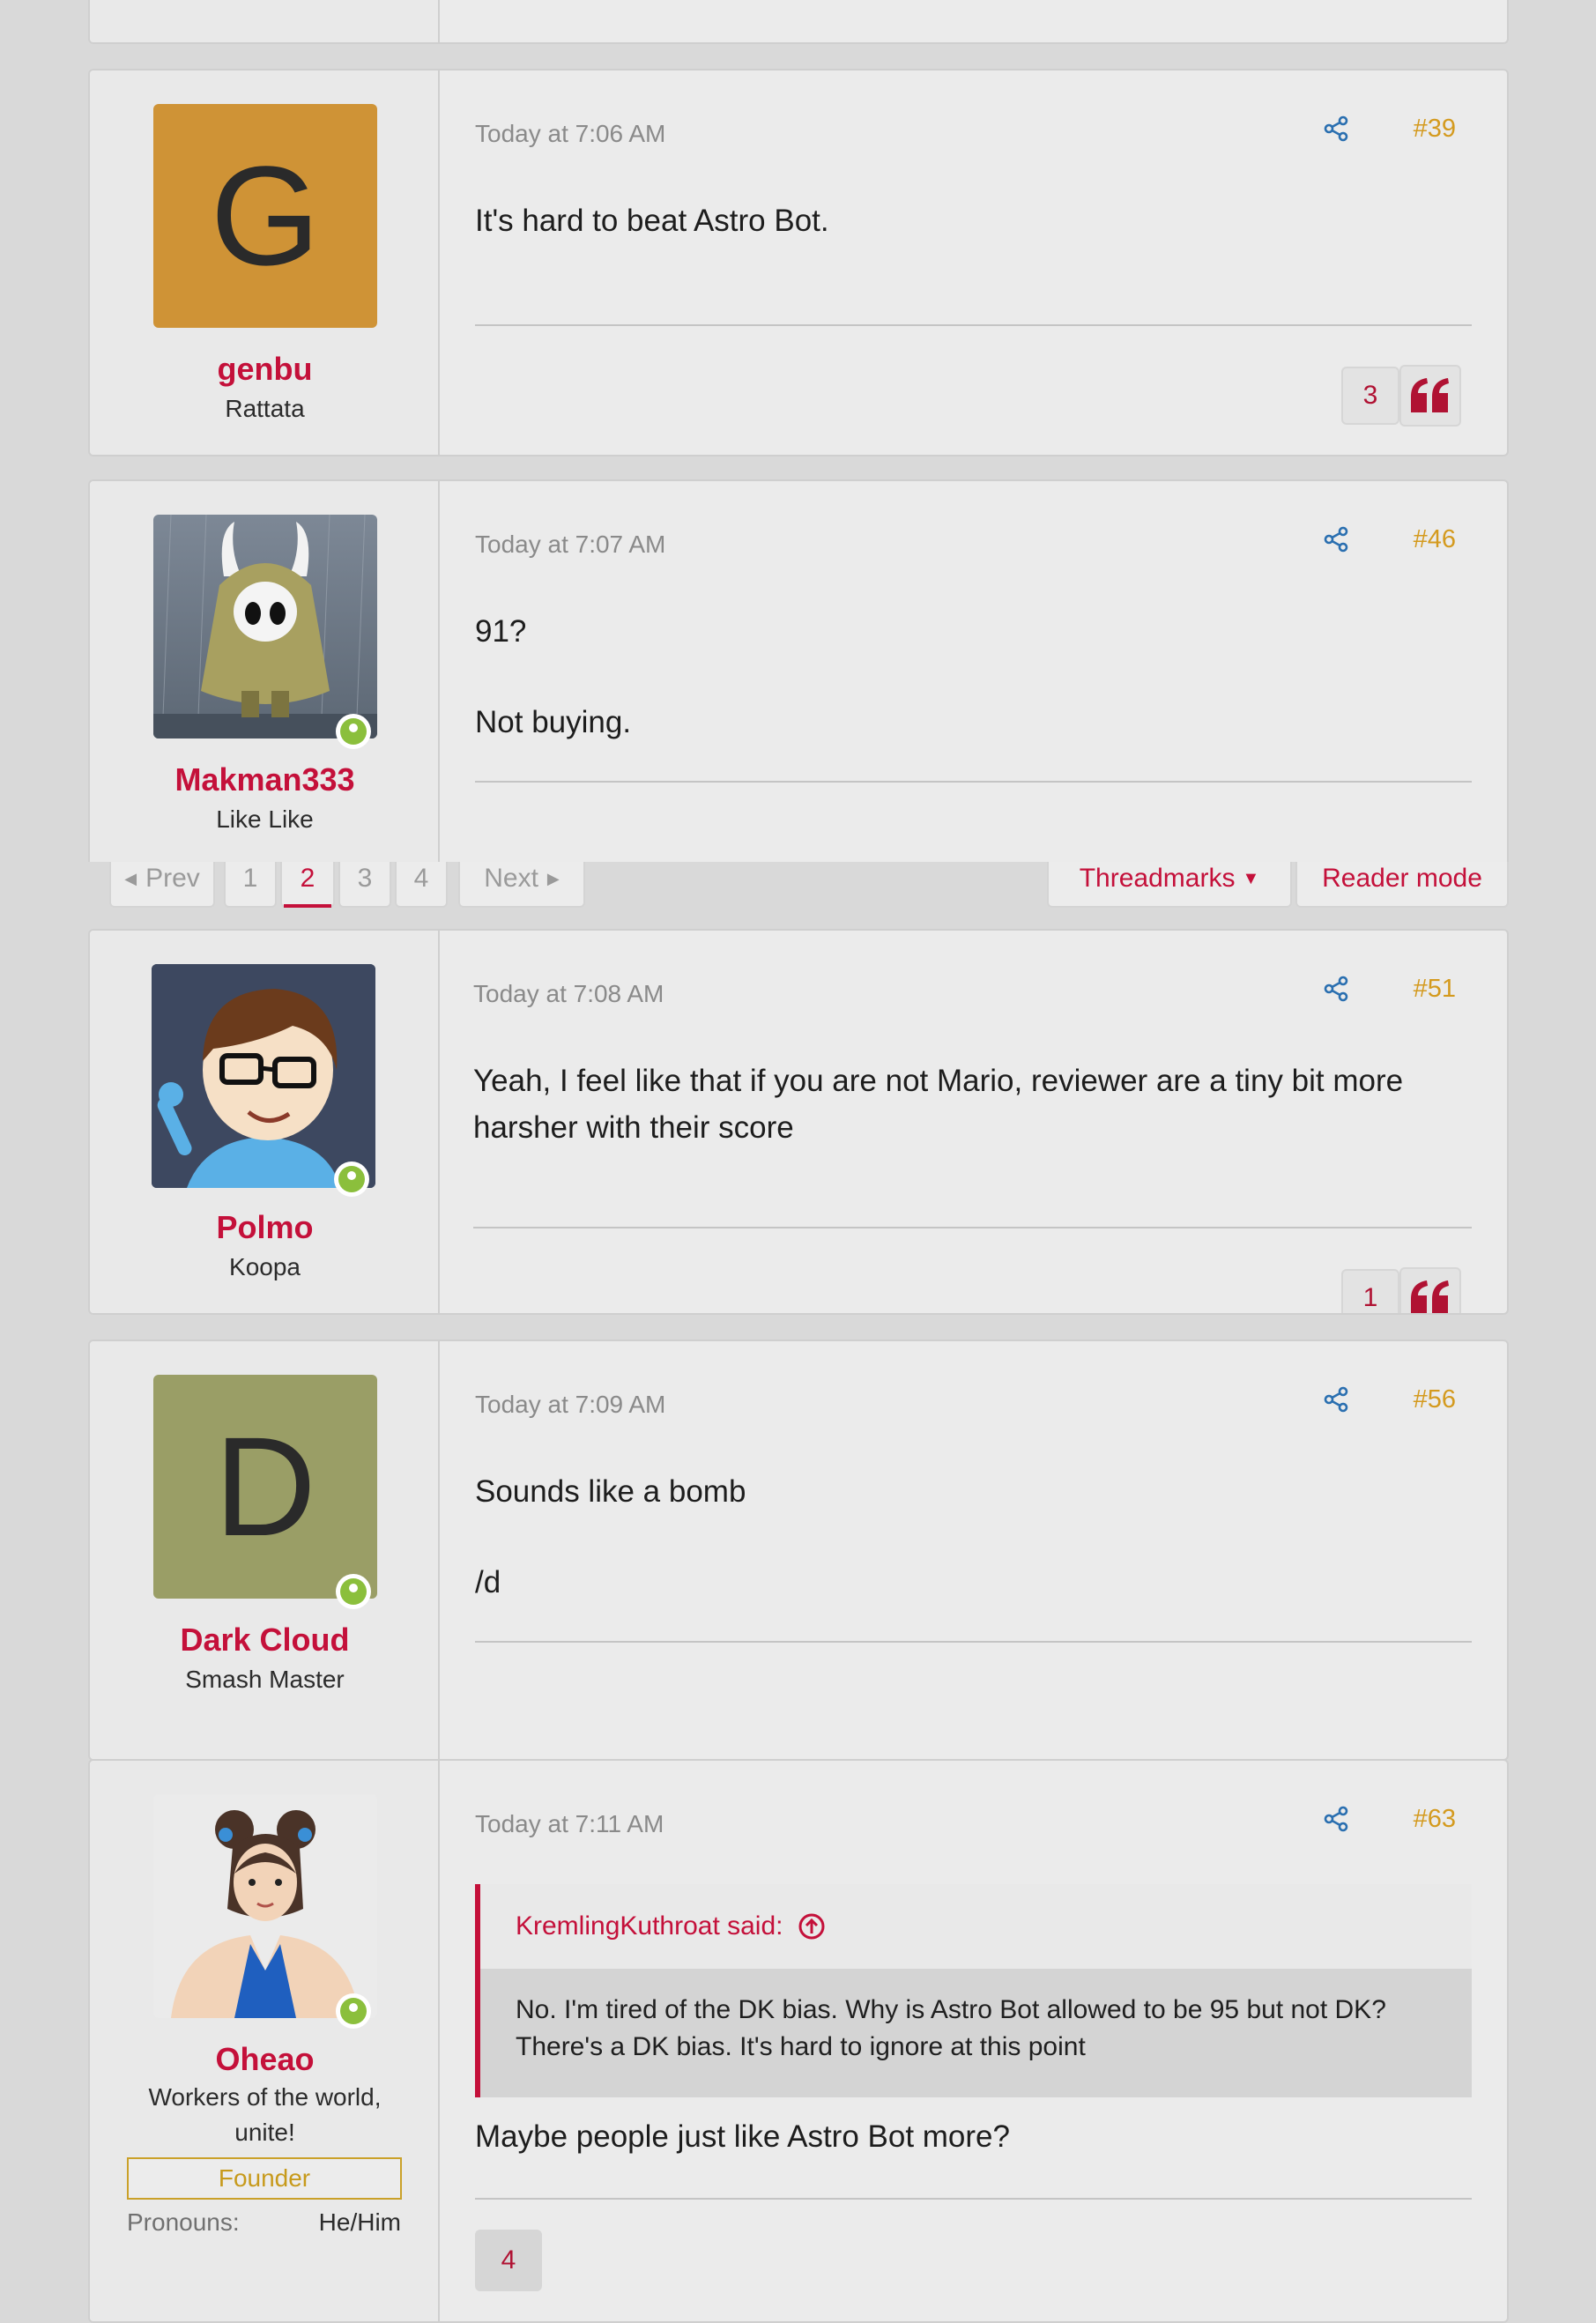 This screenshot has width=1596, height=2323. I want to click on user-title: Koopa, so click(265, 1266).